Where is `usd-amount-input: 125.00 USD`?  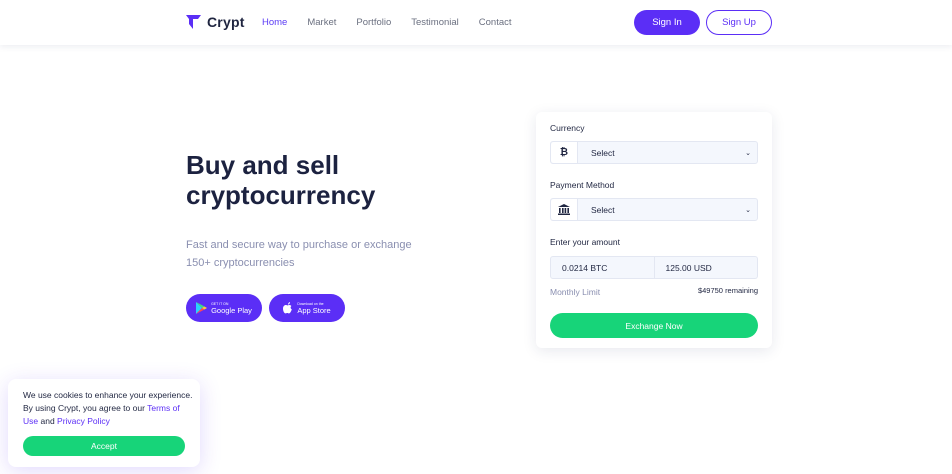
usd-amount-input: 125.00 USD is located at coordinates (706, 267).